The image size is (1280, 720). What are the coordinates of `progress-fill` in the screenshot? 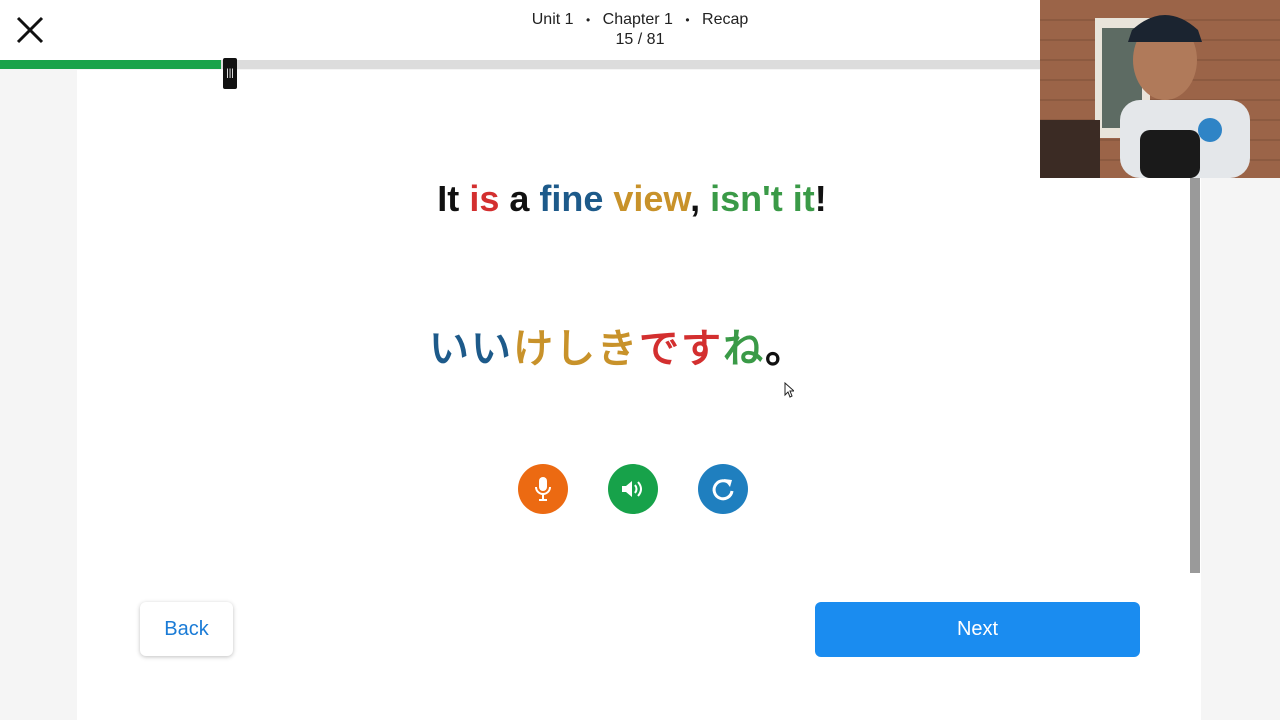 It's located at (110, 64).